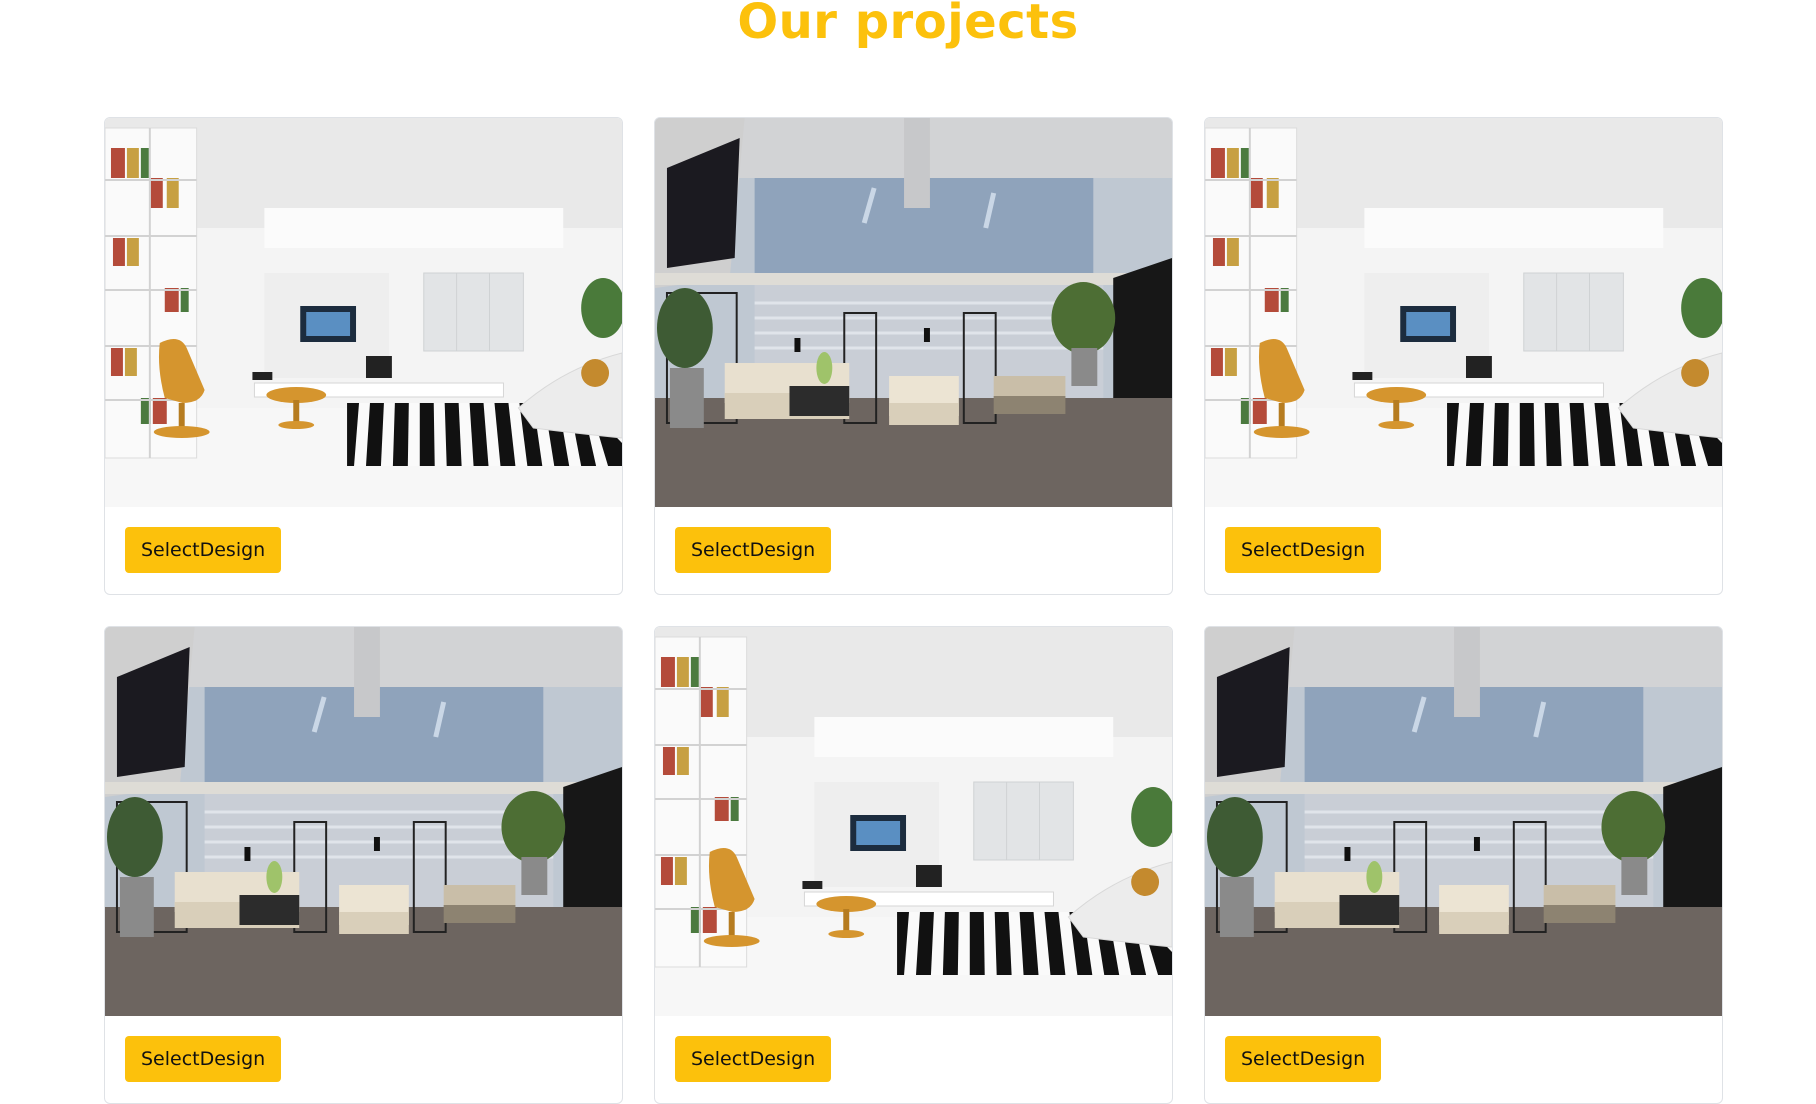 This screenshot has width=1816, height=1104. What do you see at coordinates (908, 25) in the screenshot?
I see `page-title: Our projects` at bounding box center [908, 25].